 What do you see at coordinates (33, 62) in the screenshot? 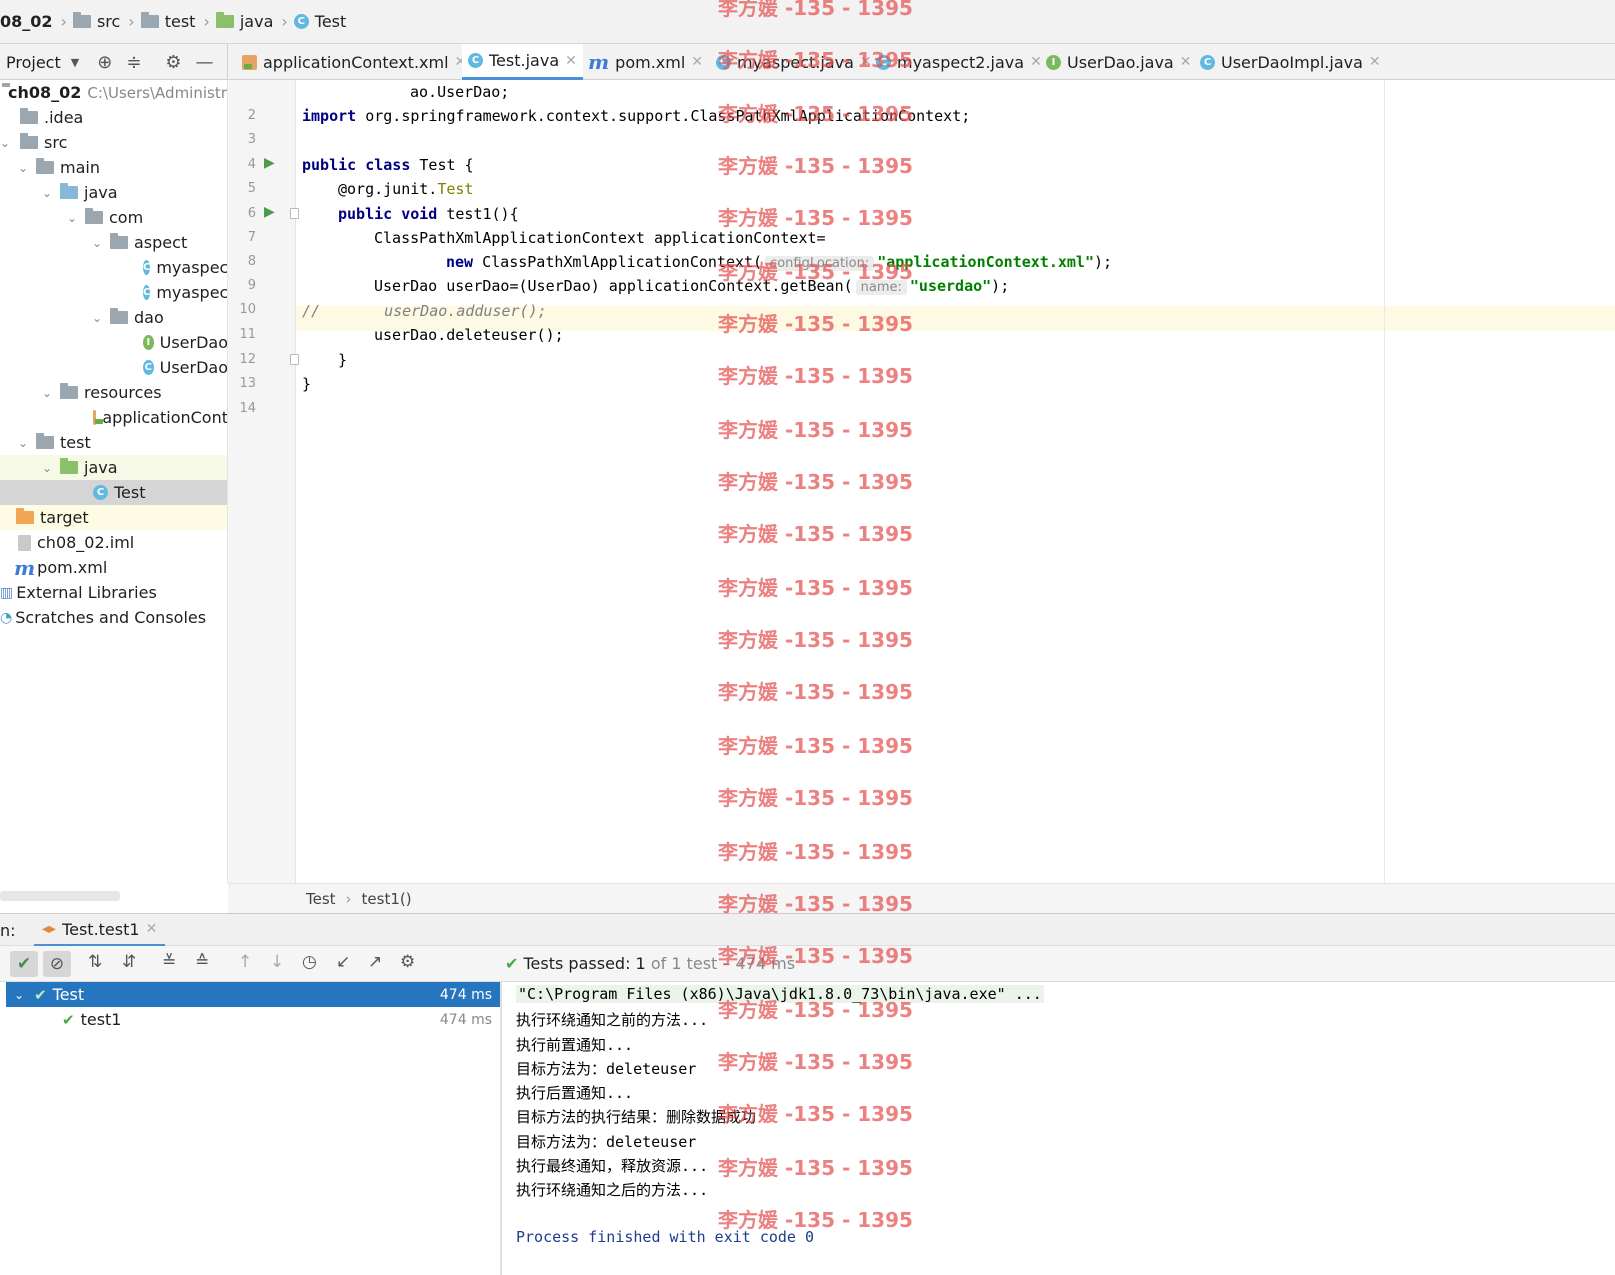
I see `project-view-selector: Project` at bounding box center [33, 62].